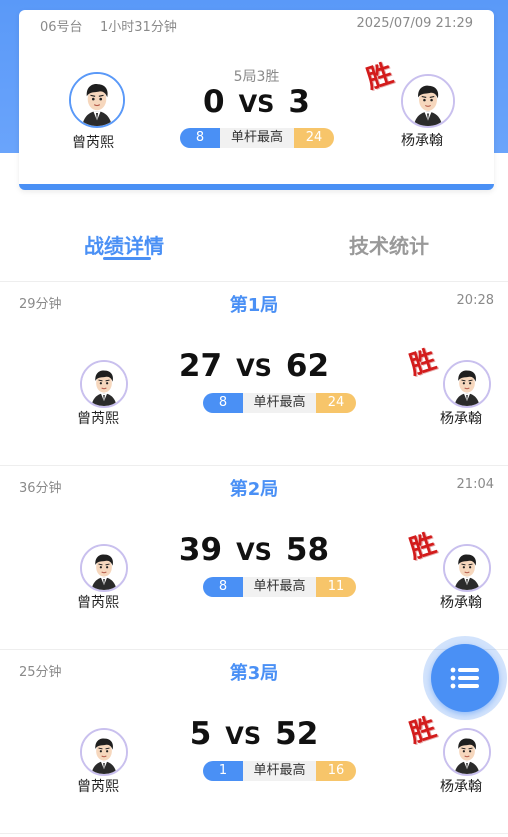 The width and height of the screenshot is (508, 837). What do you see at coordinates (61, 27) in the screenshot?
I see `table-number: 06号台` at bounding box center [61, 27].